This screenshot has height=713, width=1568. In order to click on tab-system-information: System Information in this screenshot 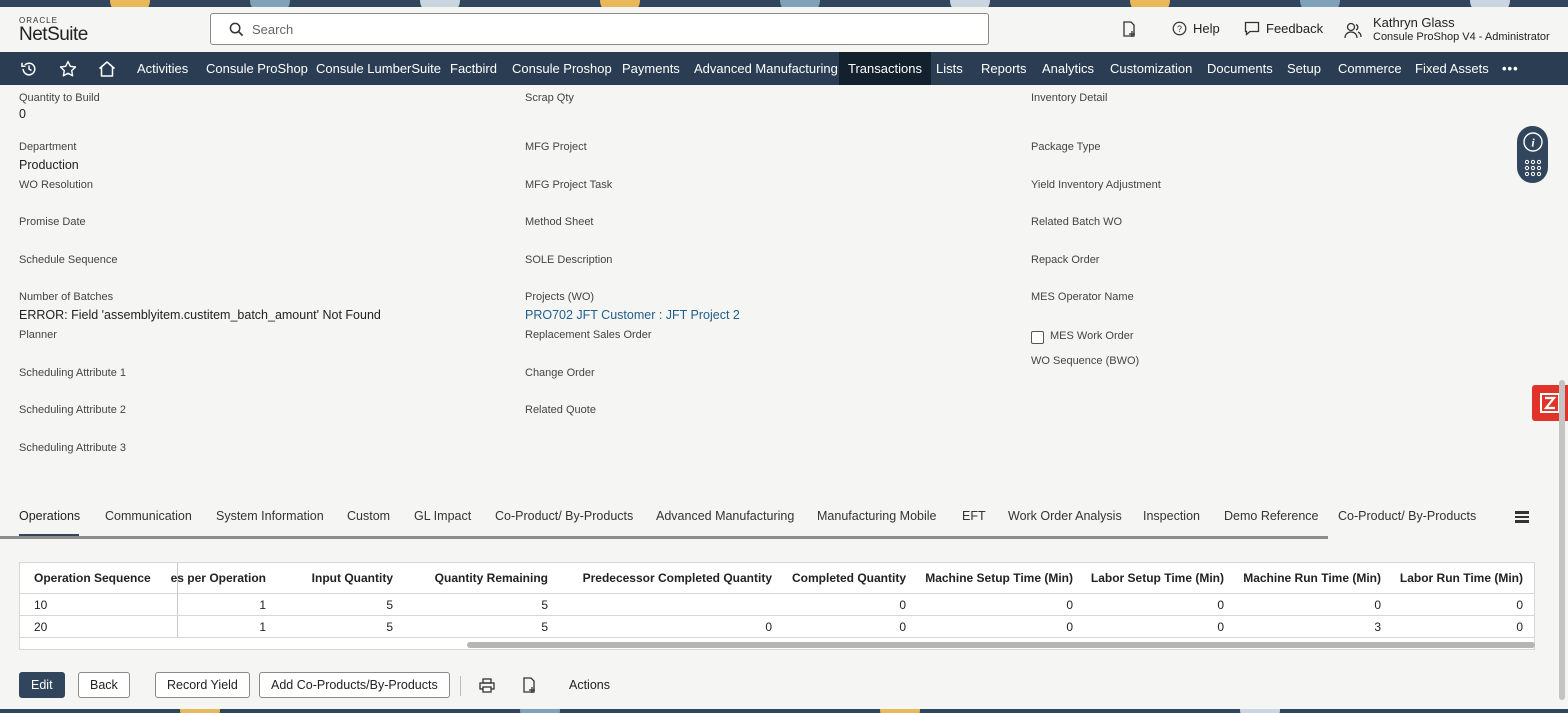, I will do `click(270, 516)`.